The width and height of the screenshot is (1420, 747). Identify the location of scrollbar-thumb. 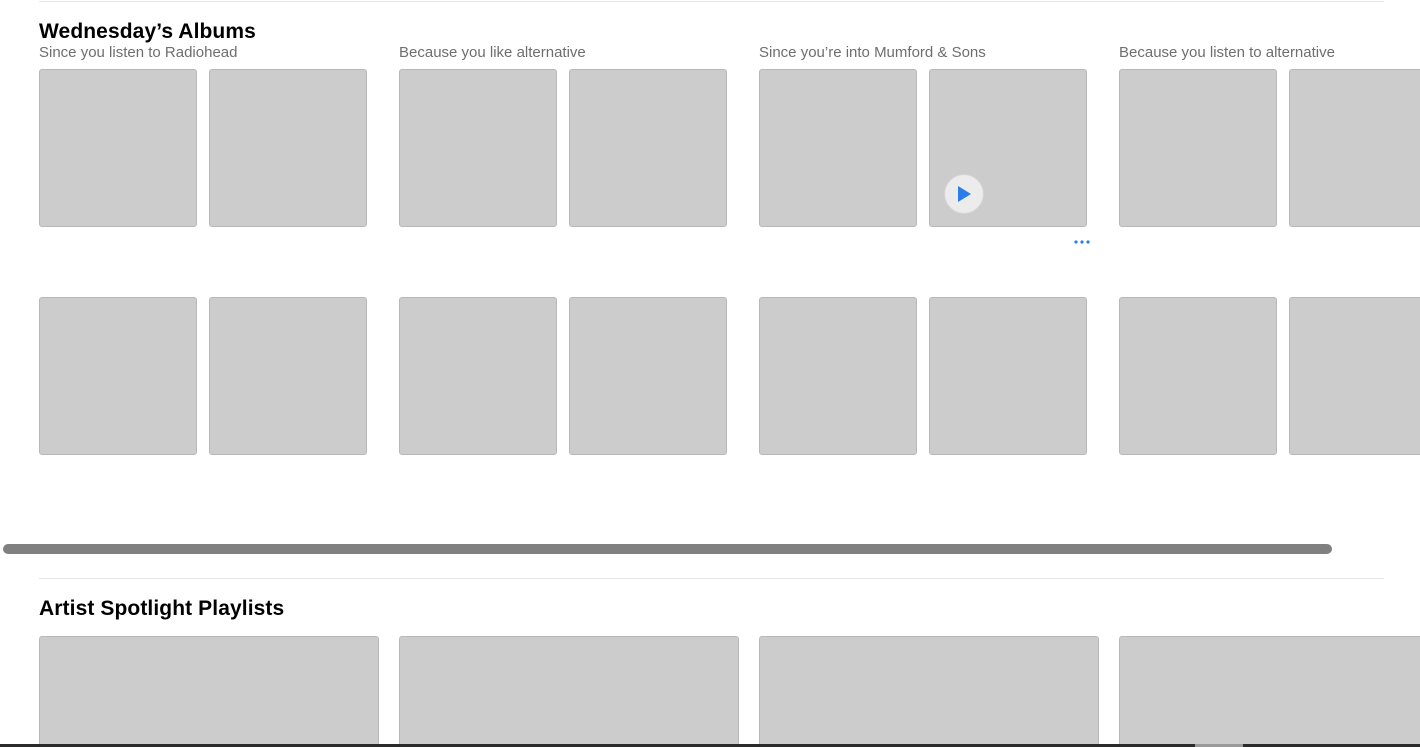
(667, 549).